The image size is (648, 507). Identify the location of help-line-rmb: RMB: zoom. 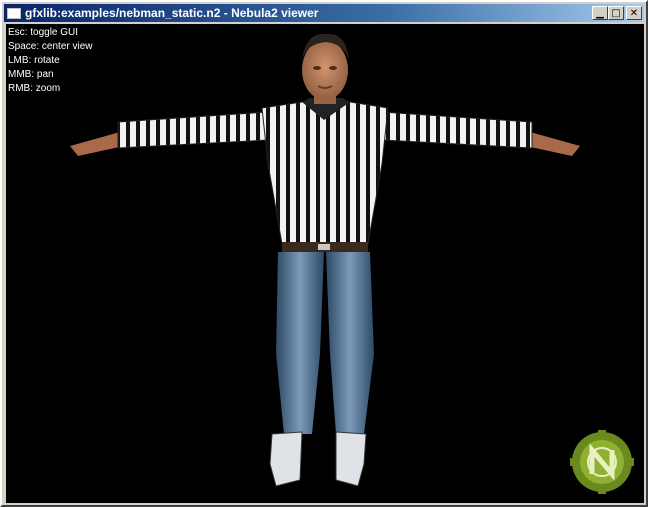
(34, 88).